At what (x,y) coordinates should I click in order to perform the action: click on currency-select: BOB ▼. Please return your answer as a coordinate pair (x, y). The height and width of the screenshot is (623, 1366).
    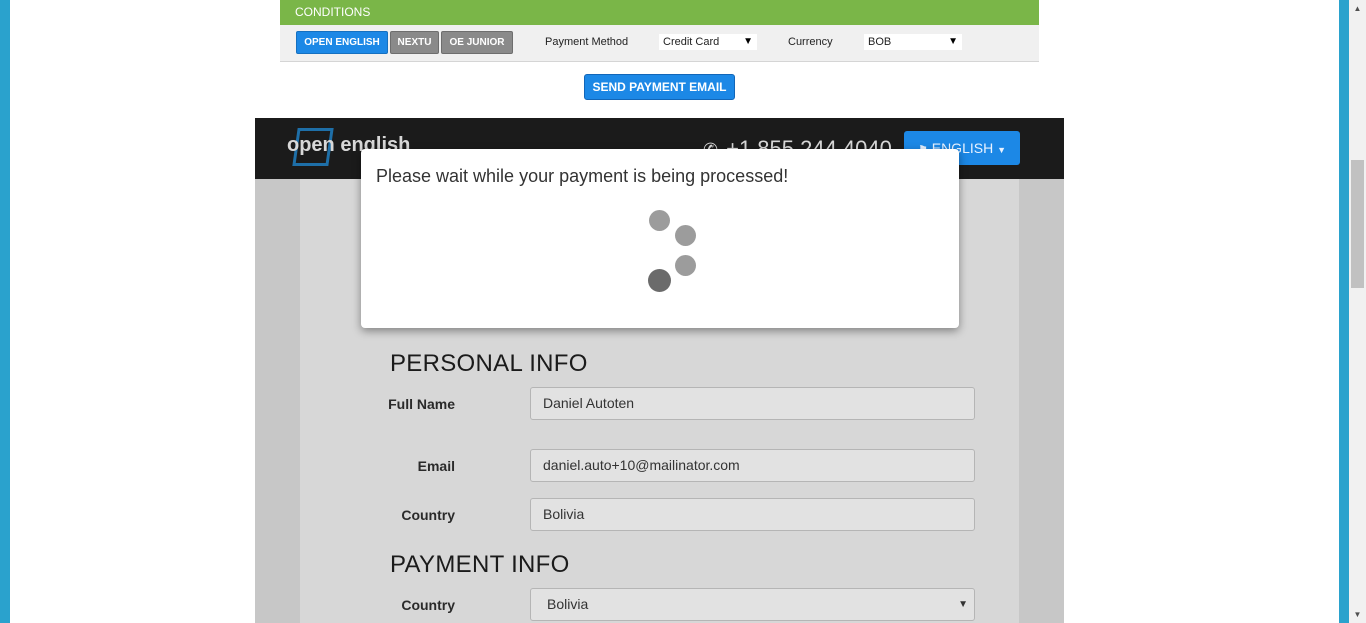
    Looking at the image, I should click on (913, 42).